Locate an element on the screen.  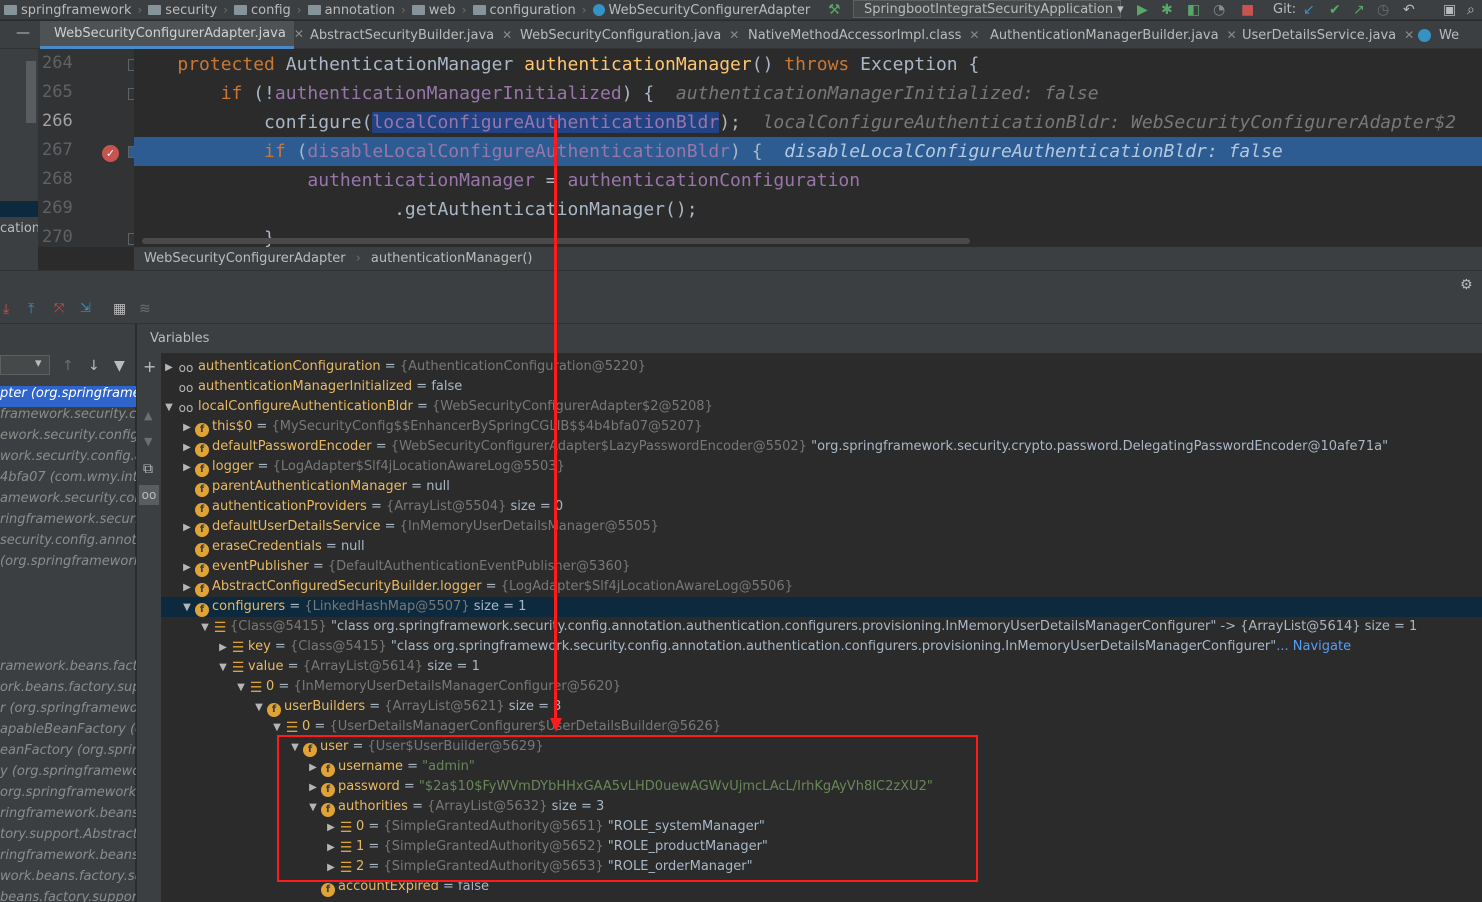
crumb-security: security is located at coordinates (182, 10).